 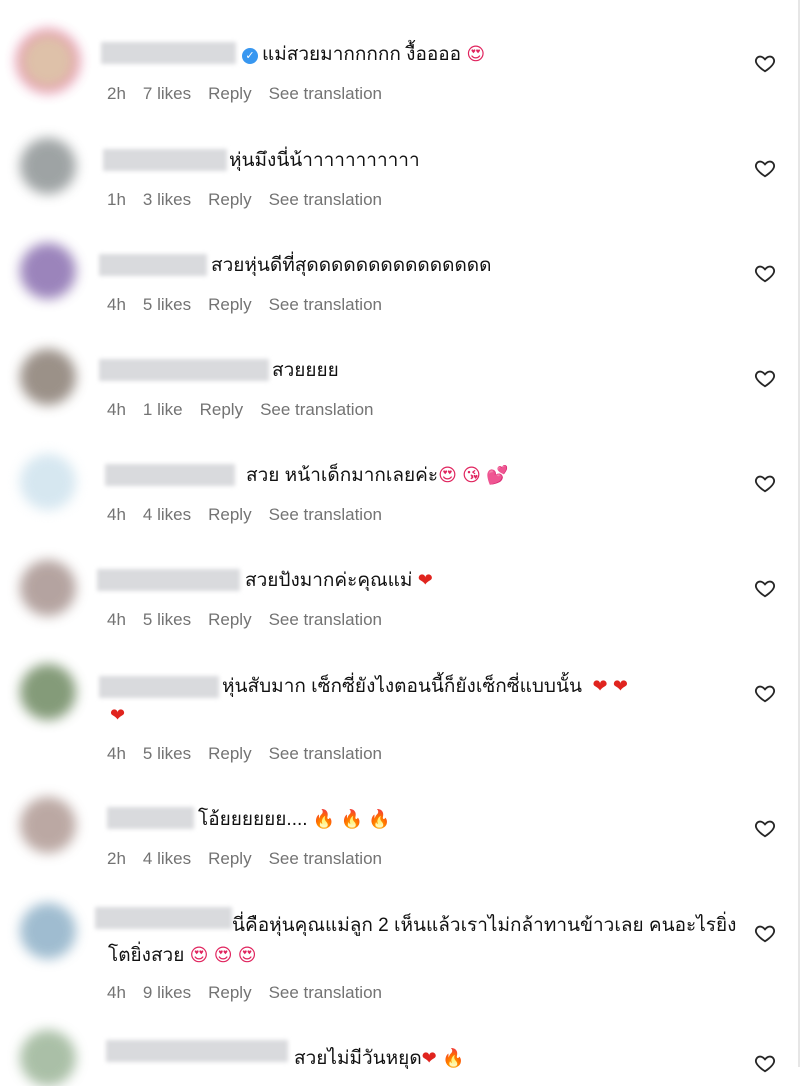 I want to click on comment-meta: 1h 3 likes Reply See translation, so click(x=253, y=200).